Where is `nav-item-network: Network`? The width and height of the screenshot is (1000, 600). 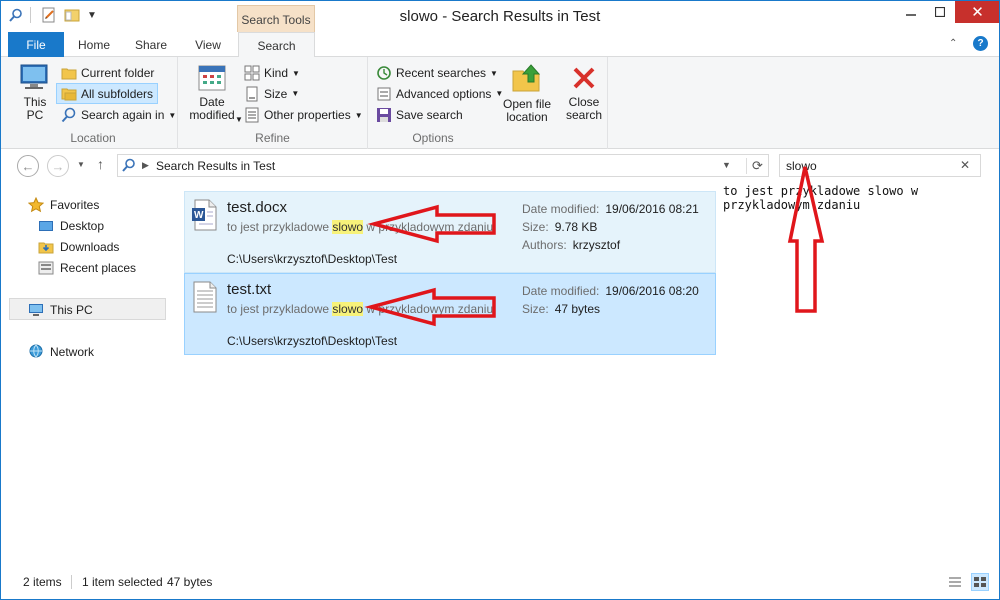
nav-item-network: Network is located at coordinates (61, 352).